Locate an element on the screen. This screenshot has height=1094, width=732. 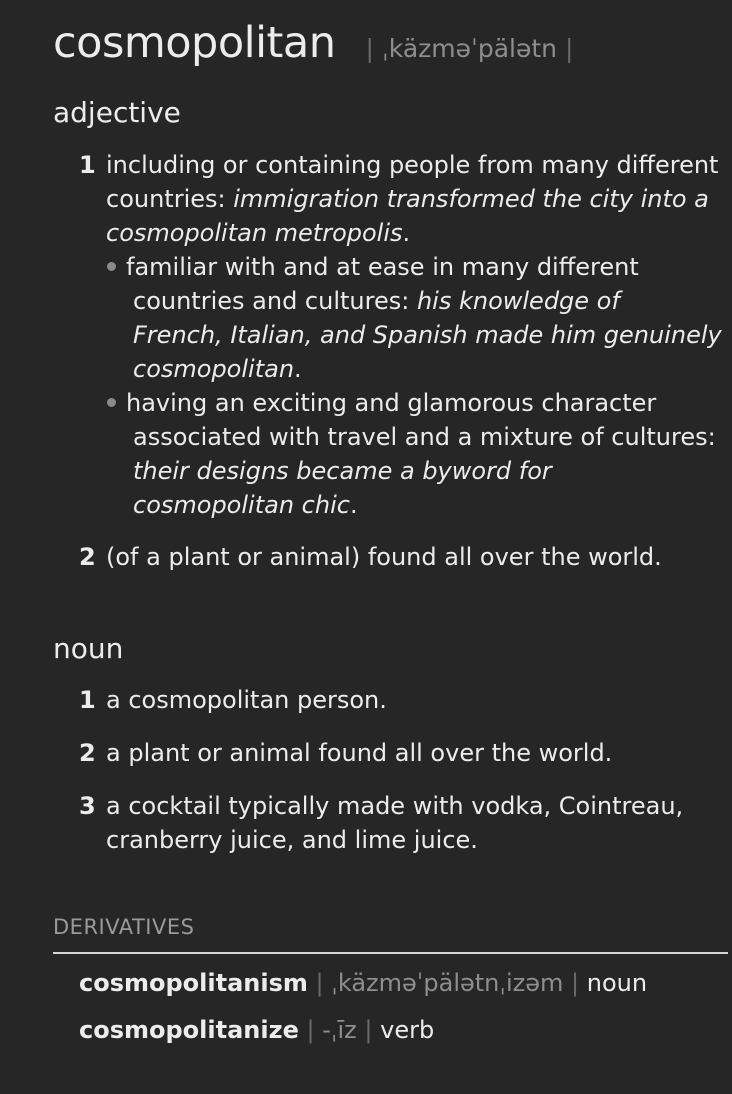
derivative-pos: noun is located at coordinates (617, 983).